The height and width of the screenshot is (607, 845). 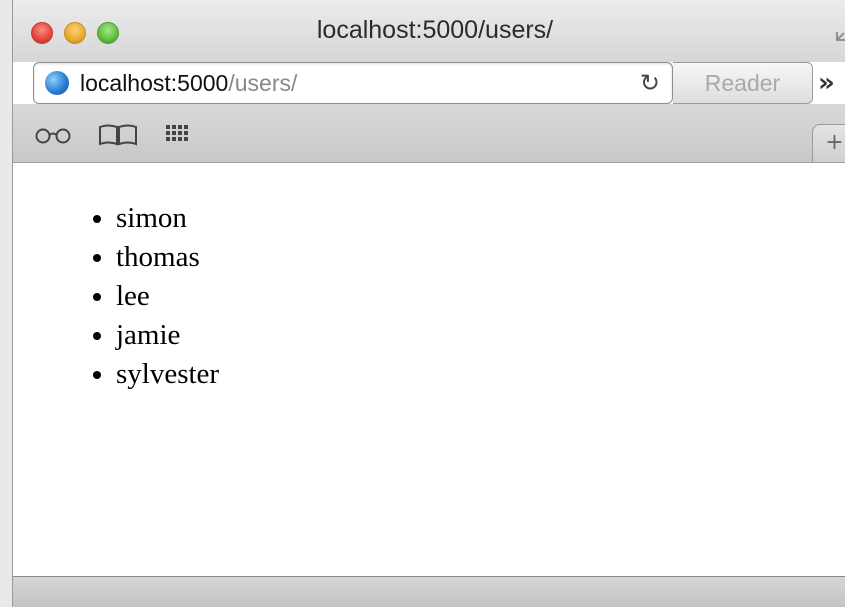 I want to click on plus-icon: +, so click(x=828, y=143).